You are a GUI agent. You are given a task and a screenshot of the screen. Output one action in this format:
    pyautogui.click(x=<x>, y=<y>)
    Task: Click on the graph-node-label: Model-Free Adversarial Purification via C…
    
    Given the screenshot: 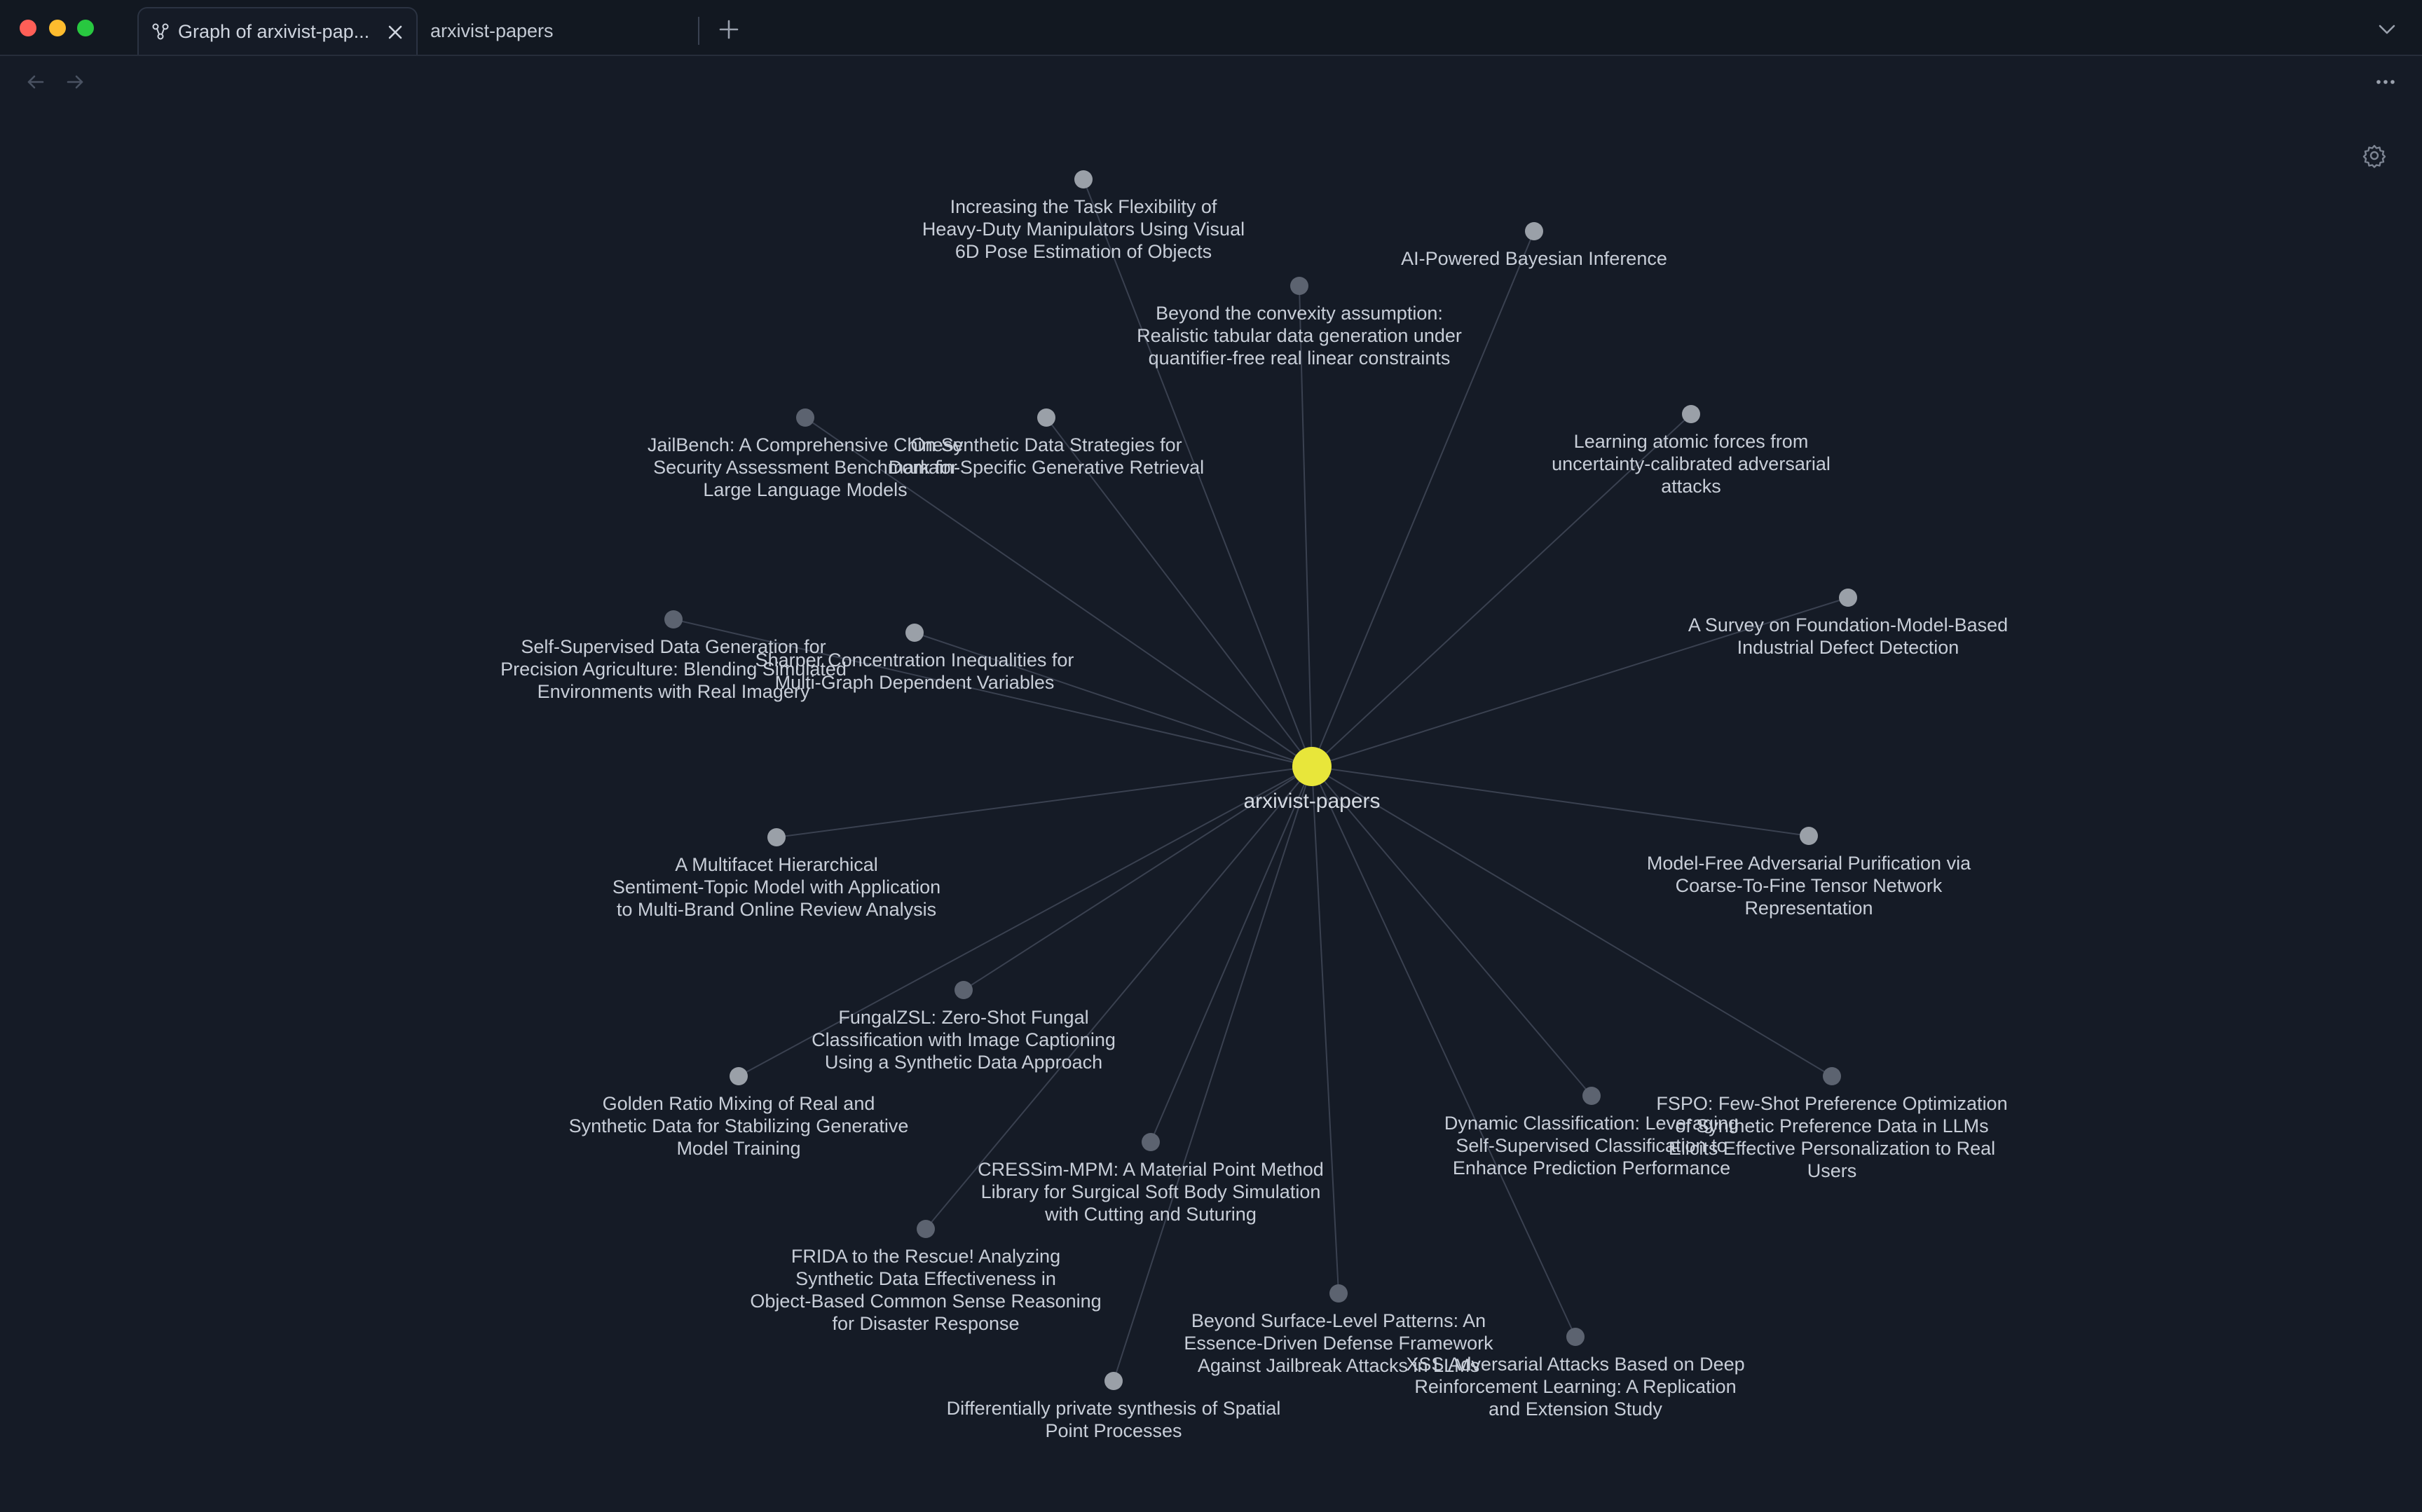 What is the action you would take?
    pyautogui.click(x=1809, y=886)
    